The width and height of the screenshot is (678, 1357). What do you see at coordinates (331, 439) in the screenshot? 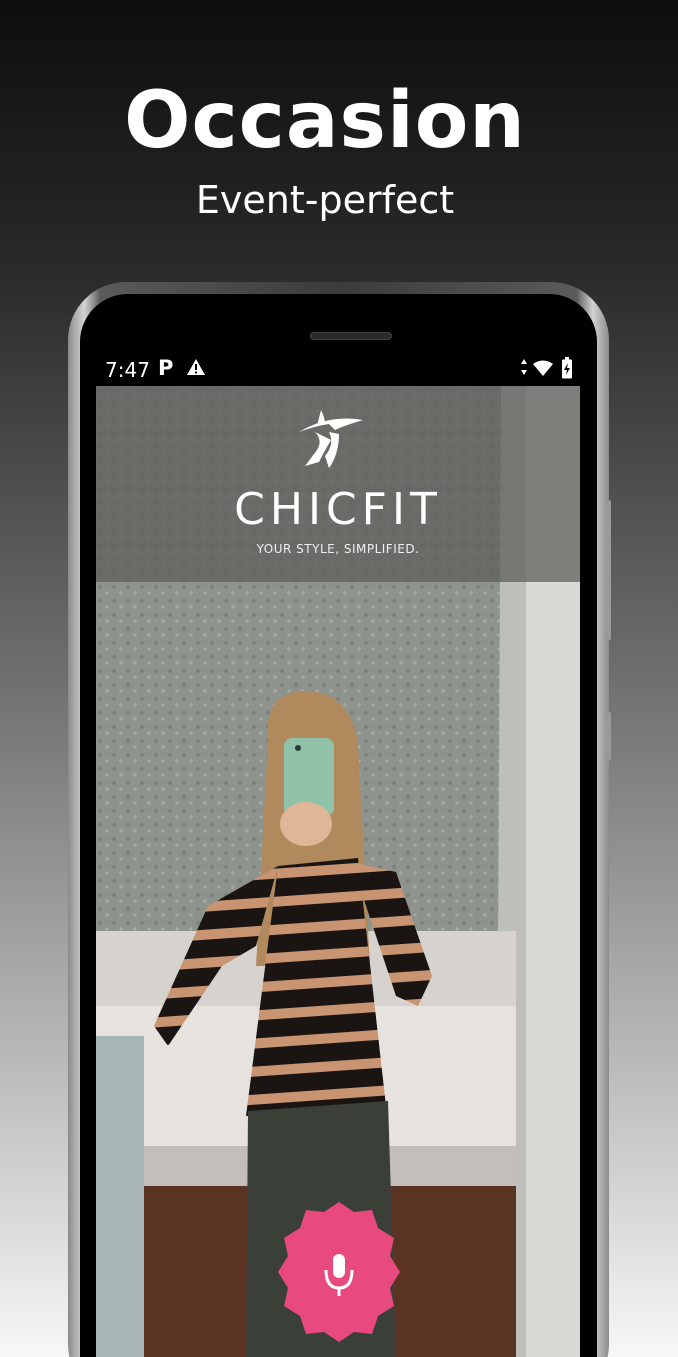
I see `woman-in-hat-icon` at bounding box center [331, 439].